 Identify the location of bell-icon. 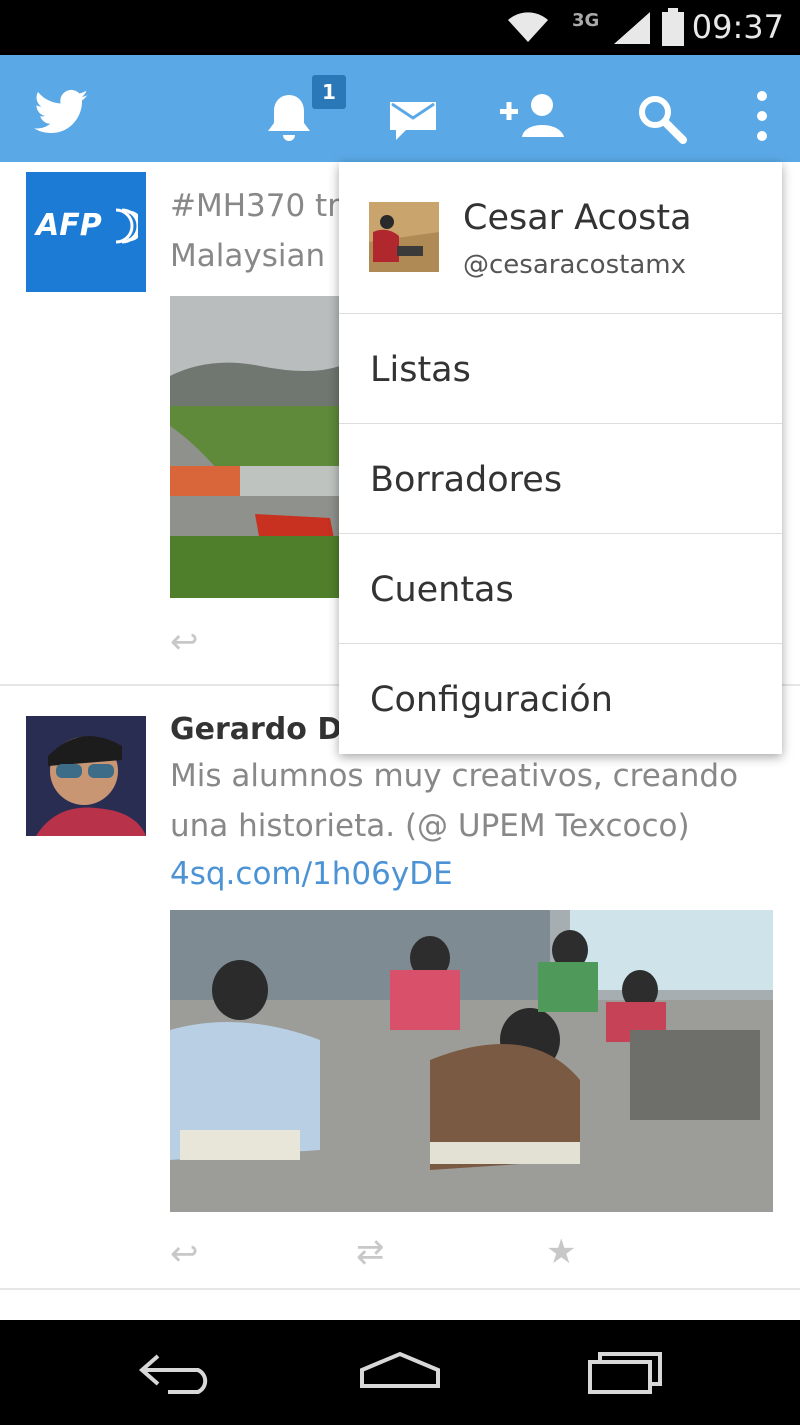
(289, 118).